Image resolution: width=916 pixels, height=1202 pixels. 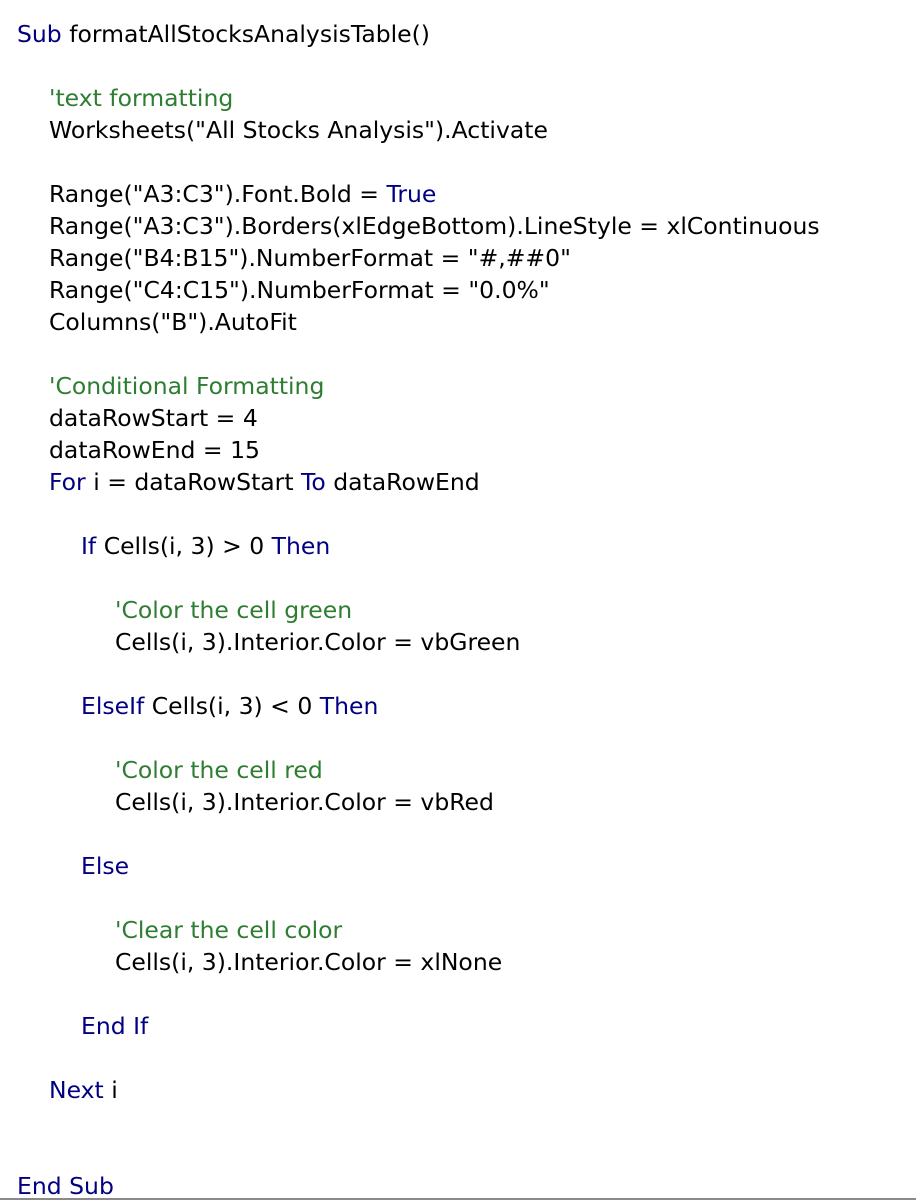 What do you see at coordinates (193, 482) in the screenshot?
I see `code-token: i = dataRowStart` at bounding box center [193, 482].